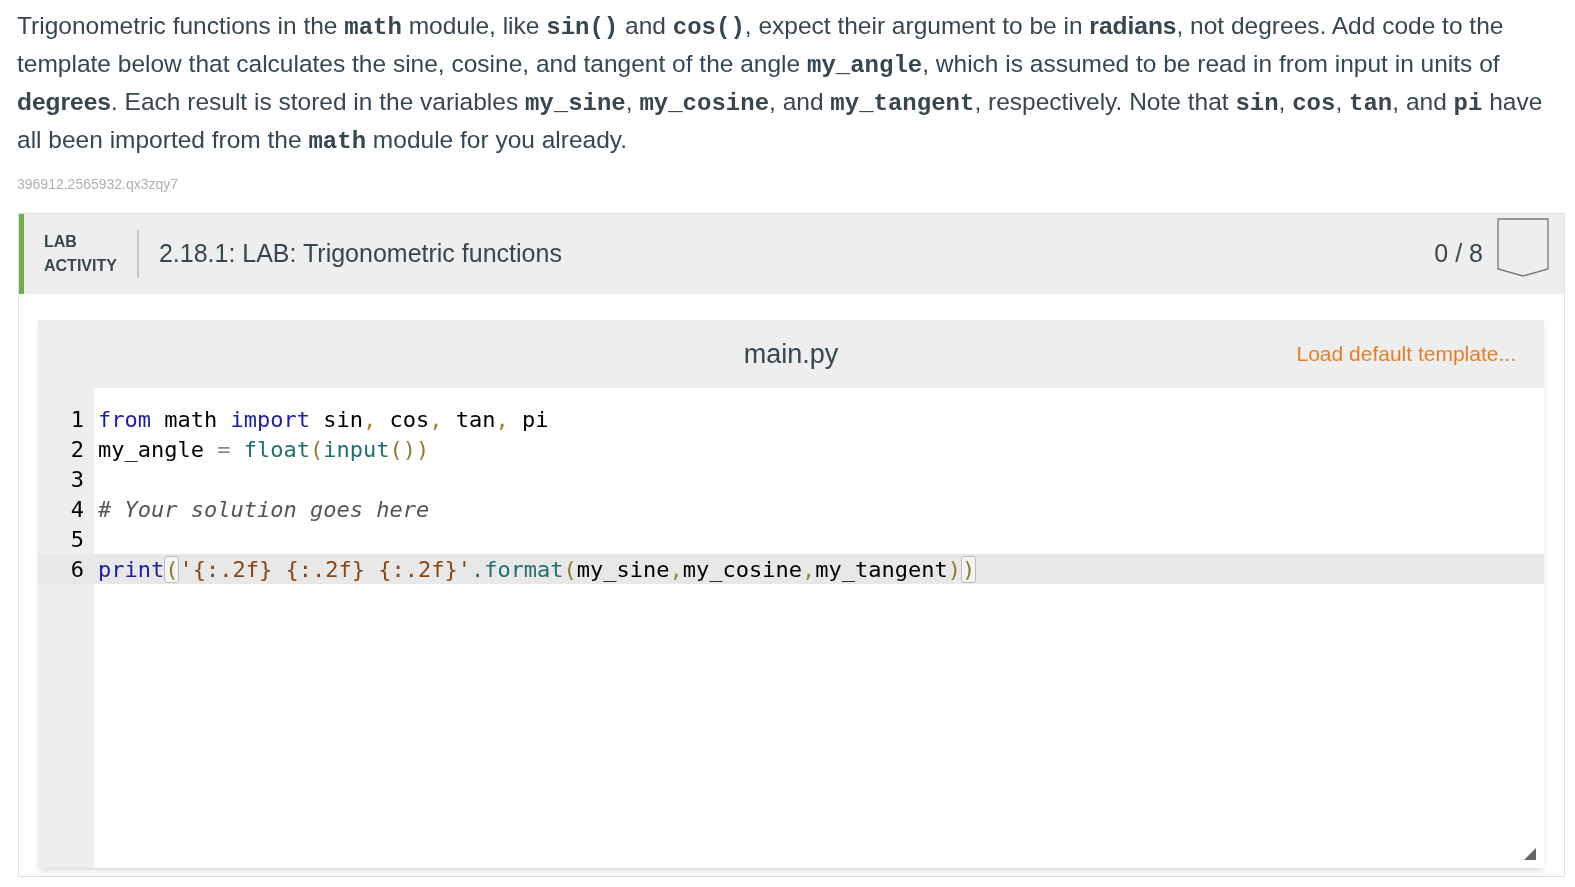 This screenshot has width=1575, height=887. What do you see at coordinates (791, 354) in the screenshot?
I see `file-name: main.py` at bounding box center [791, 354].